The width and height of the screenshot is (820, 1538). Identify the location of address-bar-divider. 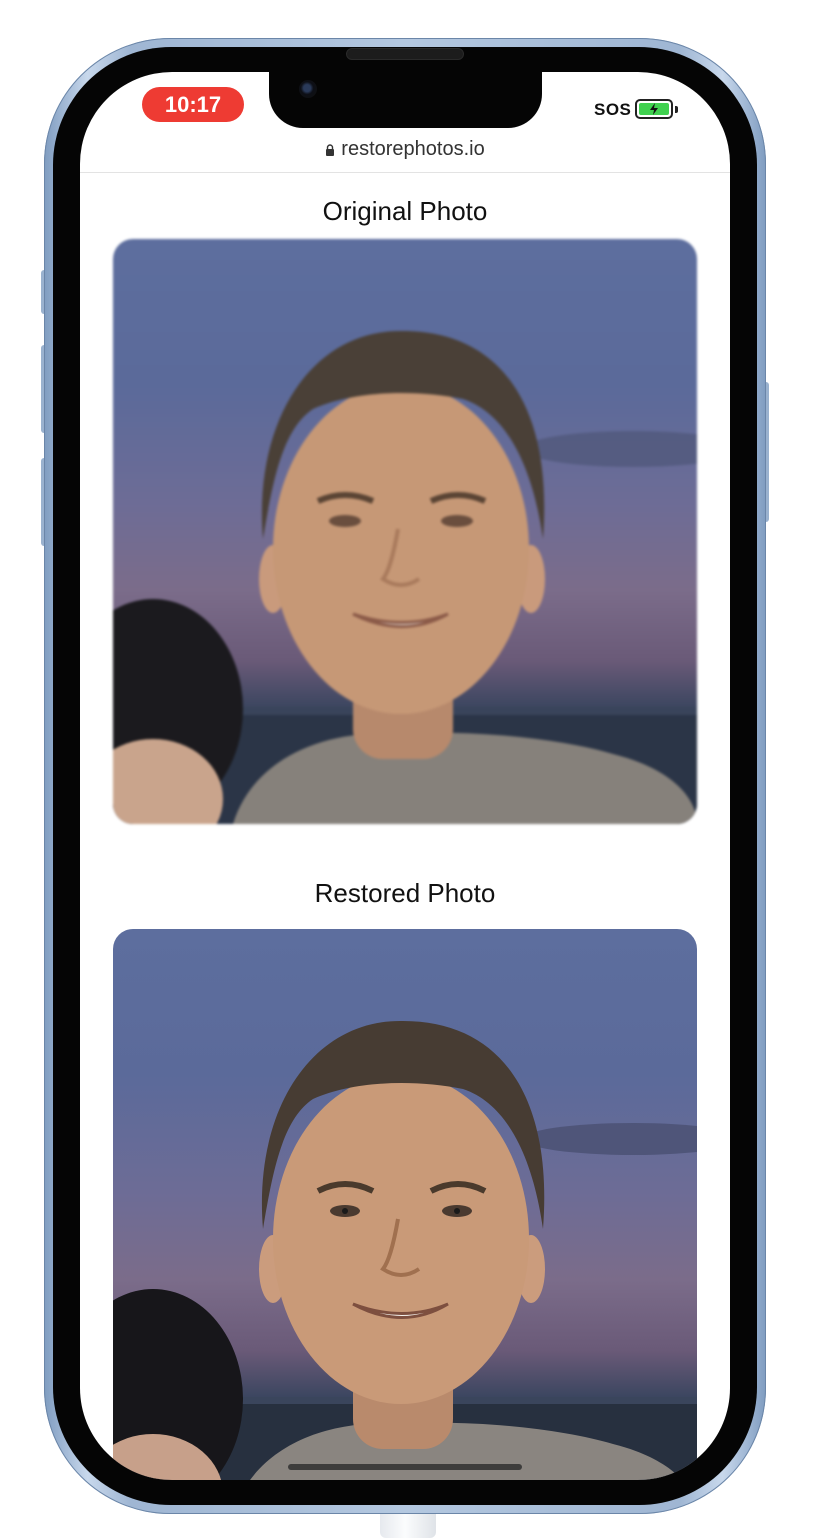
(405, 172).